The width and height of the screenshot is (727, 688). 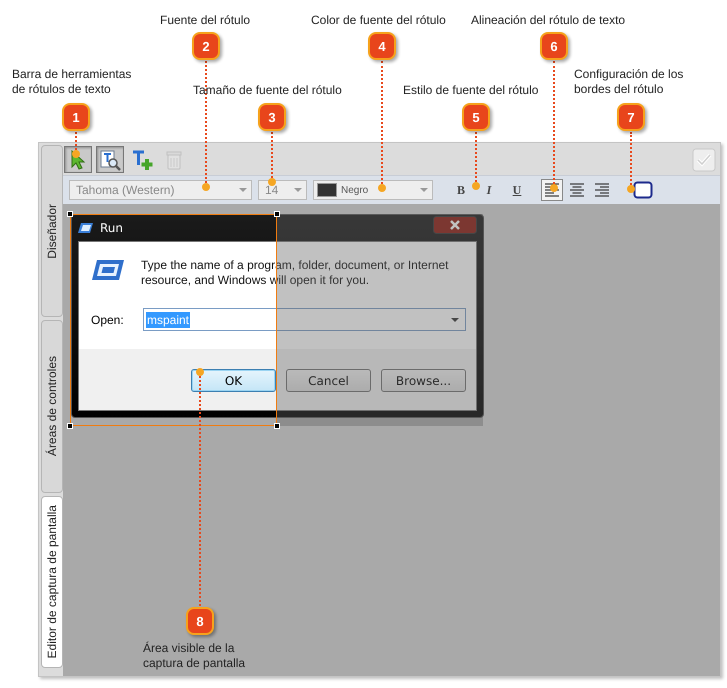 What do you see at coordinates (108, 319) in the screenshot?
I see `open-label: Open:` at bounding box center [108, 319].